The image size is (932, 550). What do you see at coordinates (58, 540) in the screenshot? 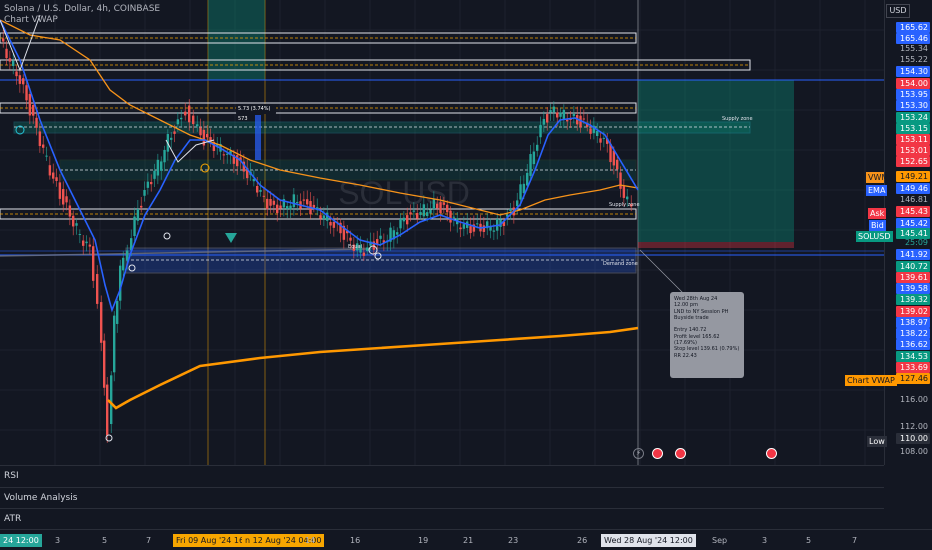
I see `time-tick-label: 3` at bounding box center [58, 540].